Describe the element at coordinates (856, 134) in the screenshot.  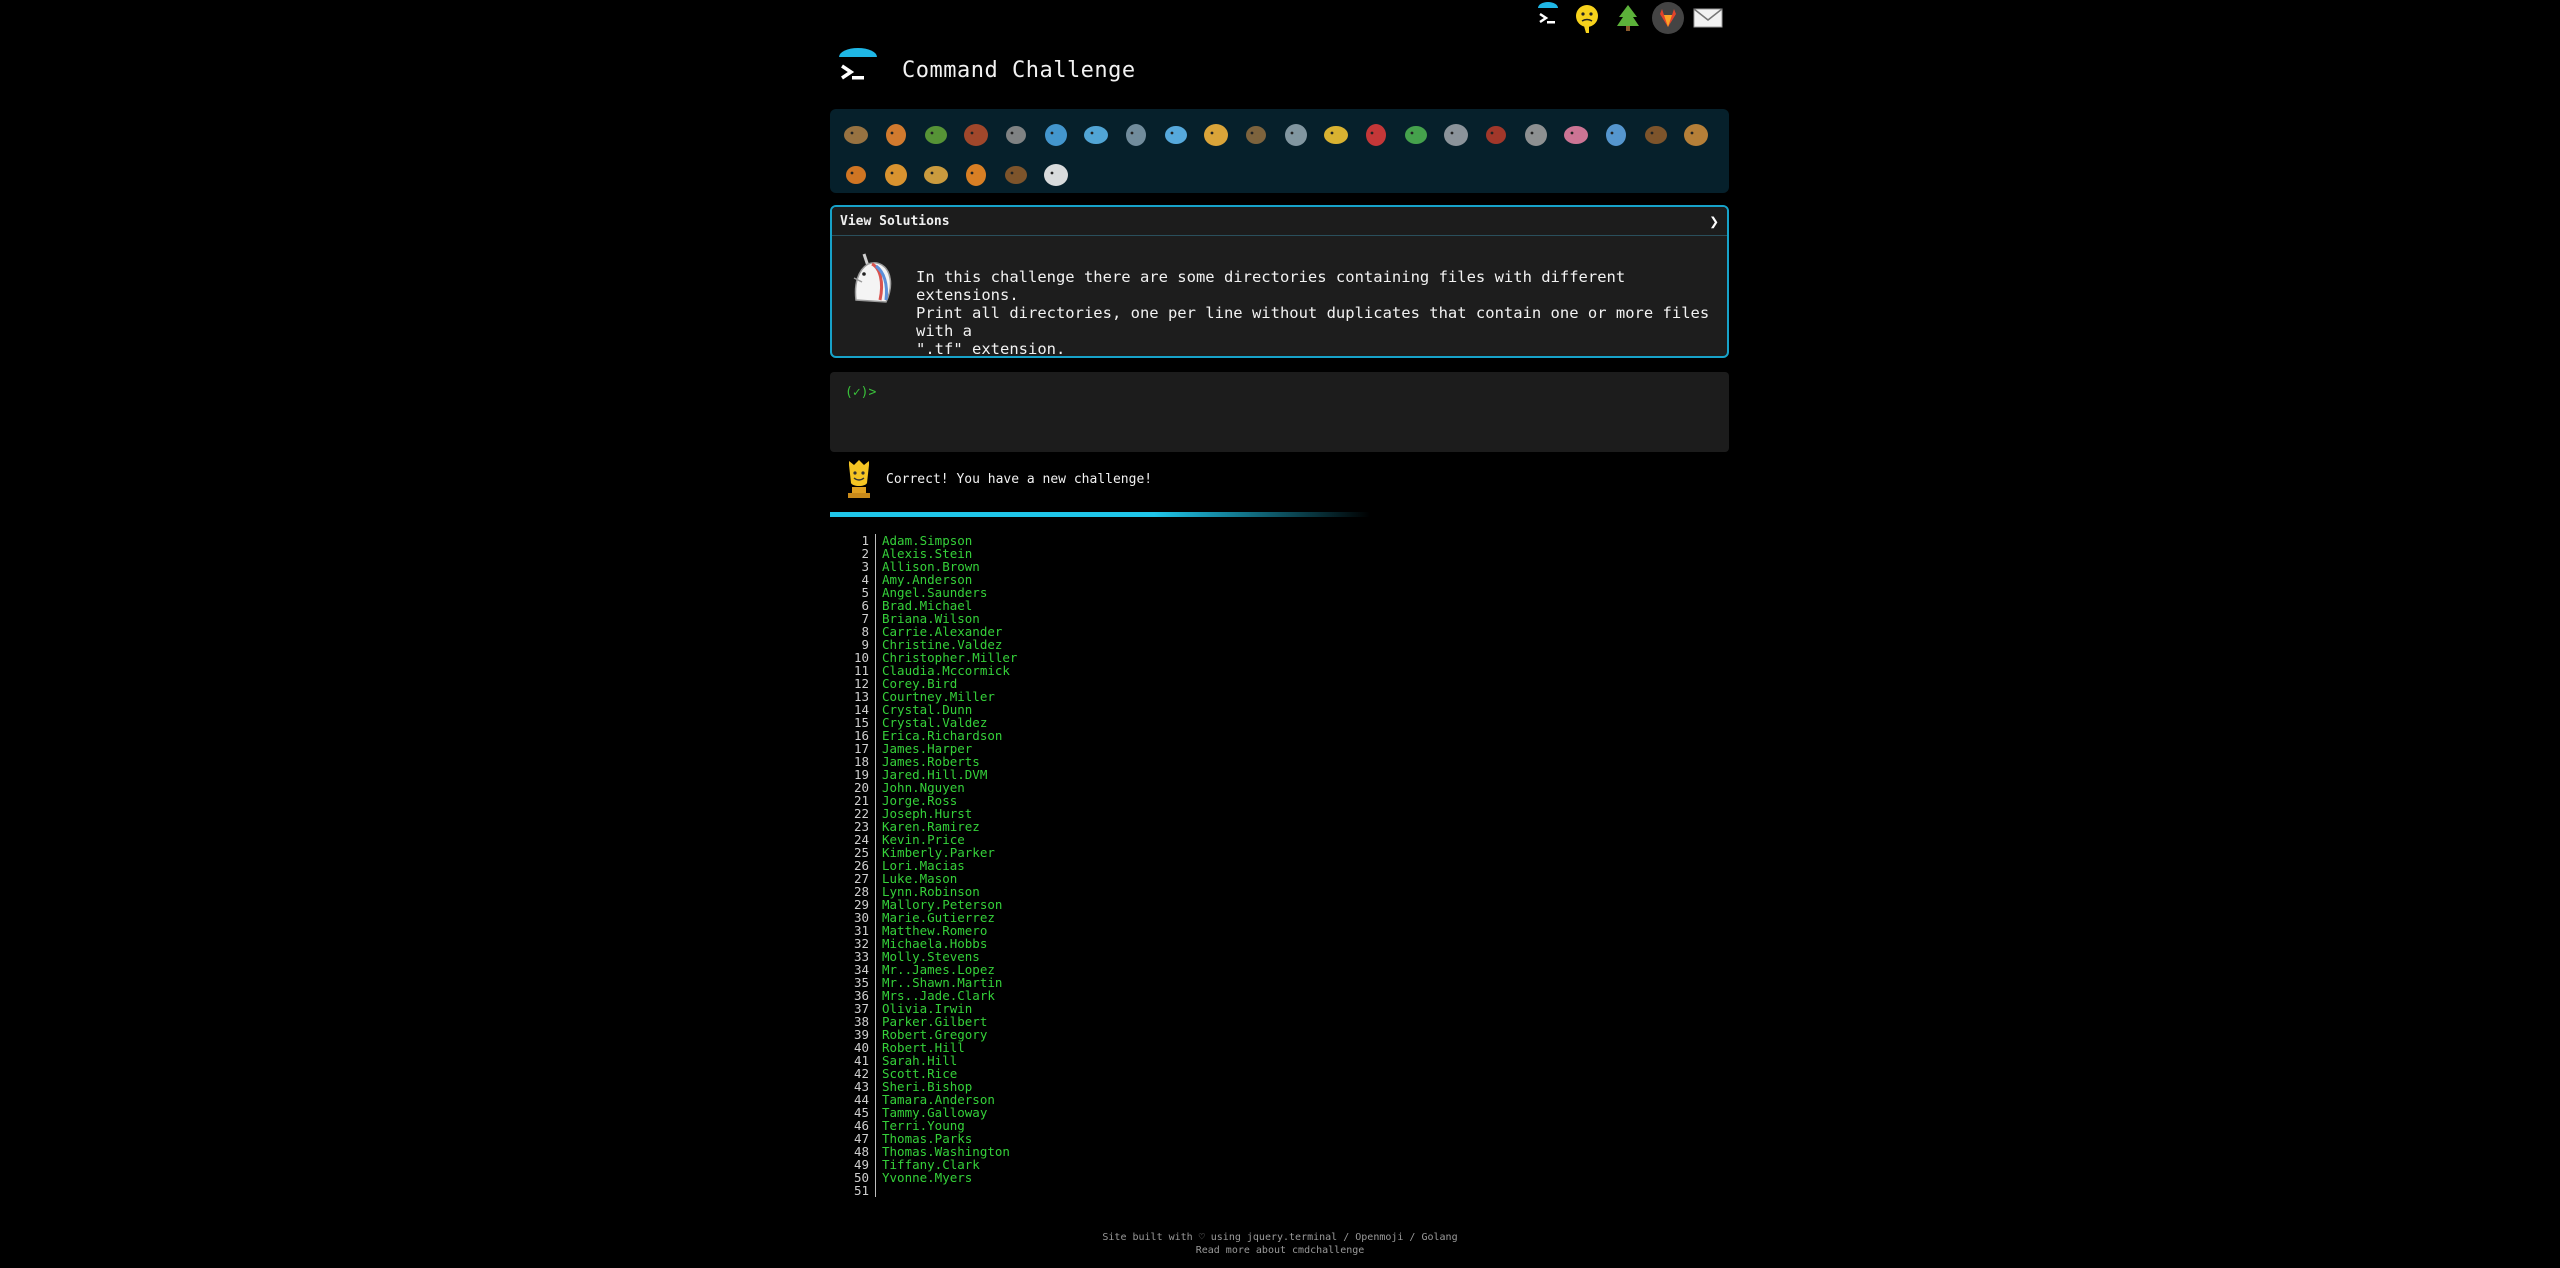
I see `snail-badge` at that location.